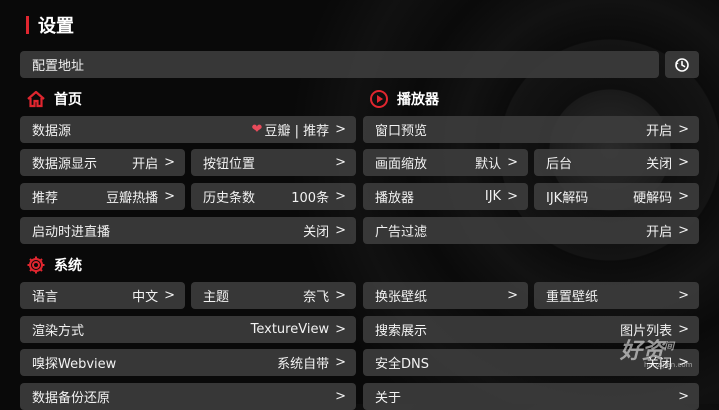  What do you see at coordinates (616, 295) in the screenshot?
I see `setting-reset-wallpaper: 重置壁纸 >` at bounding box center [616, 295].